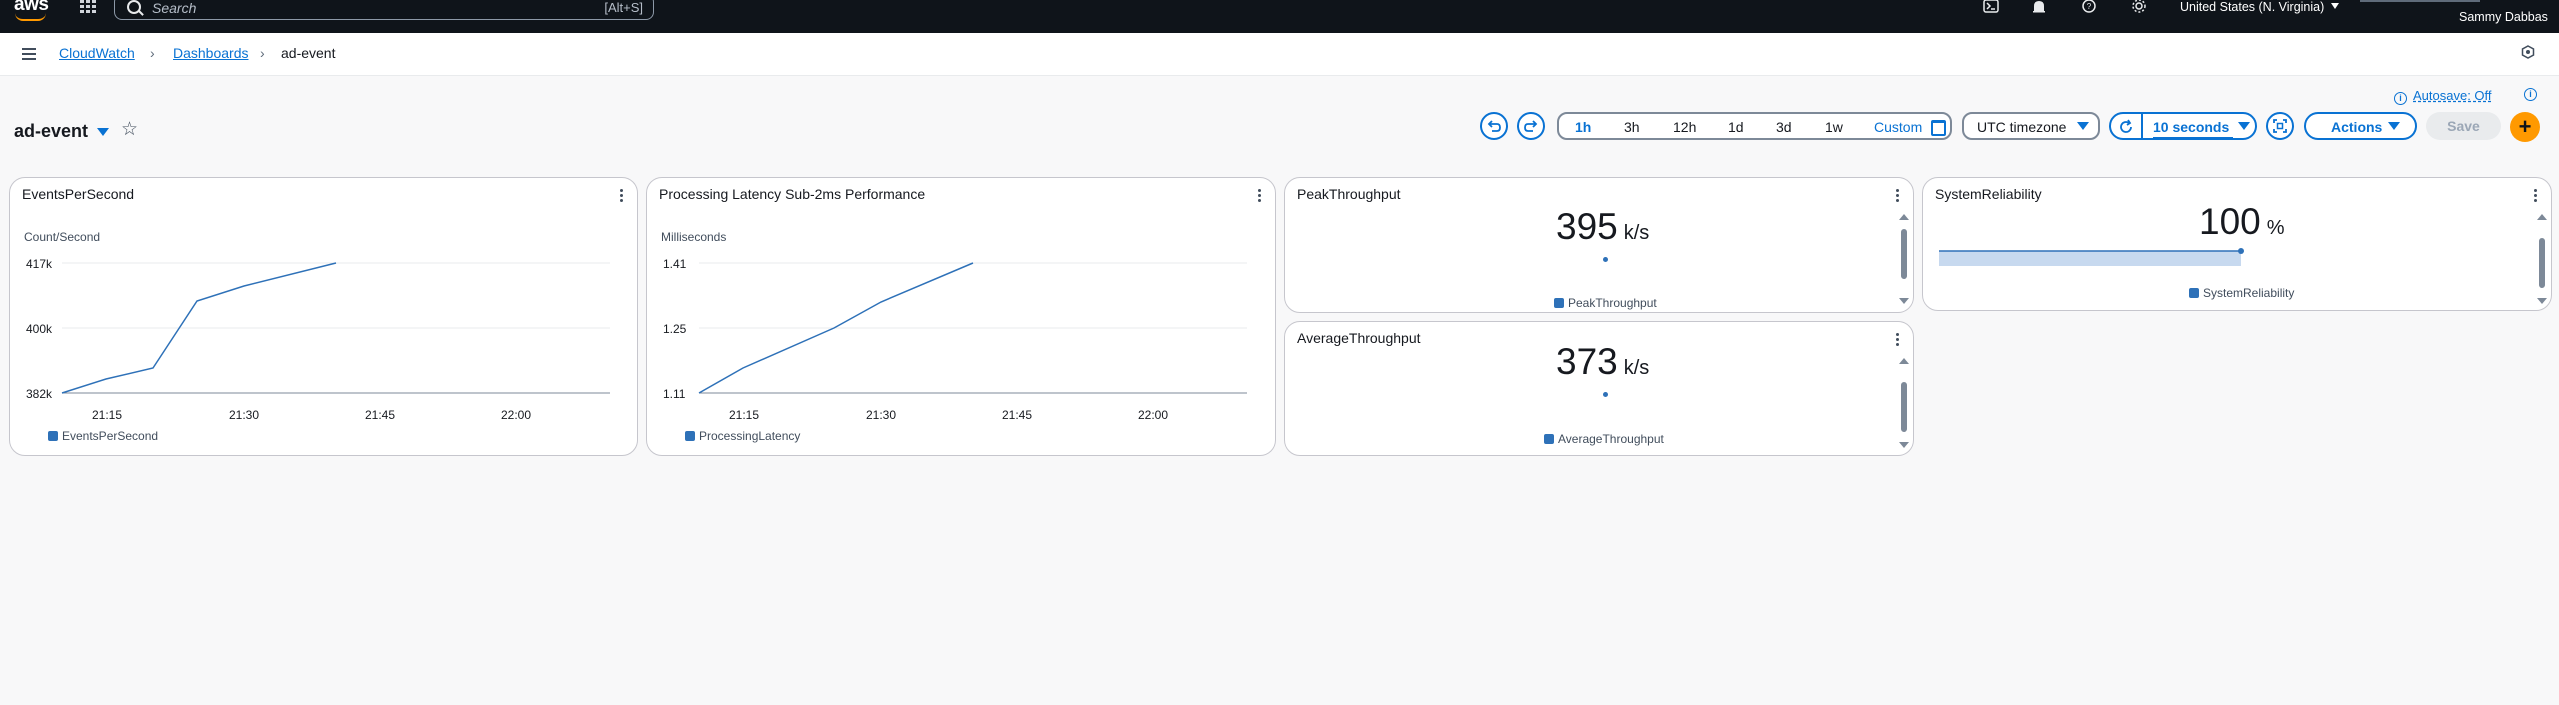  I want to click on calendar-icon, so click(1938, 128).